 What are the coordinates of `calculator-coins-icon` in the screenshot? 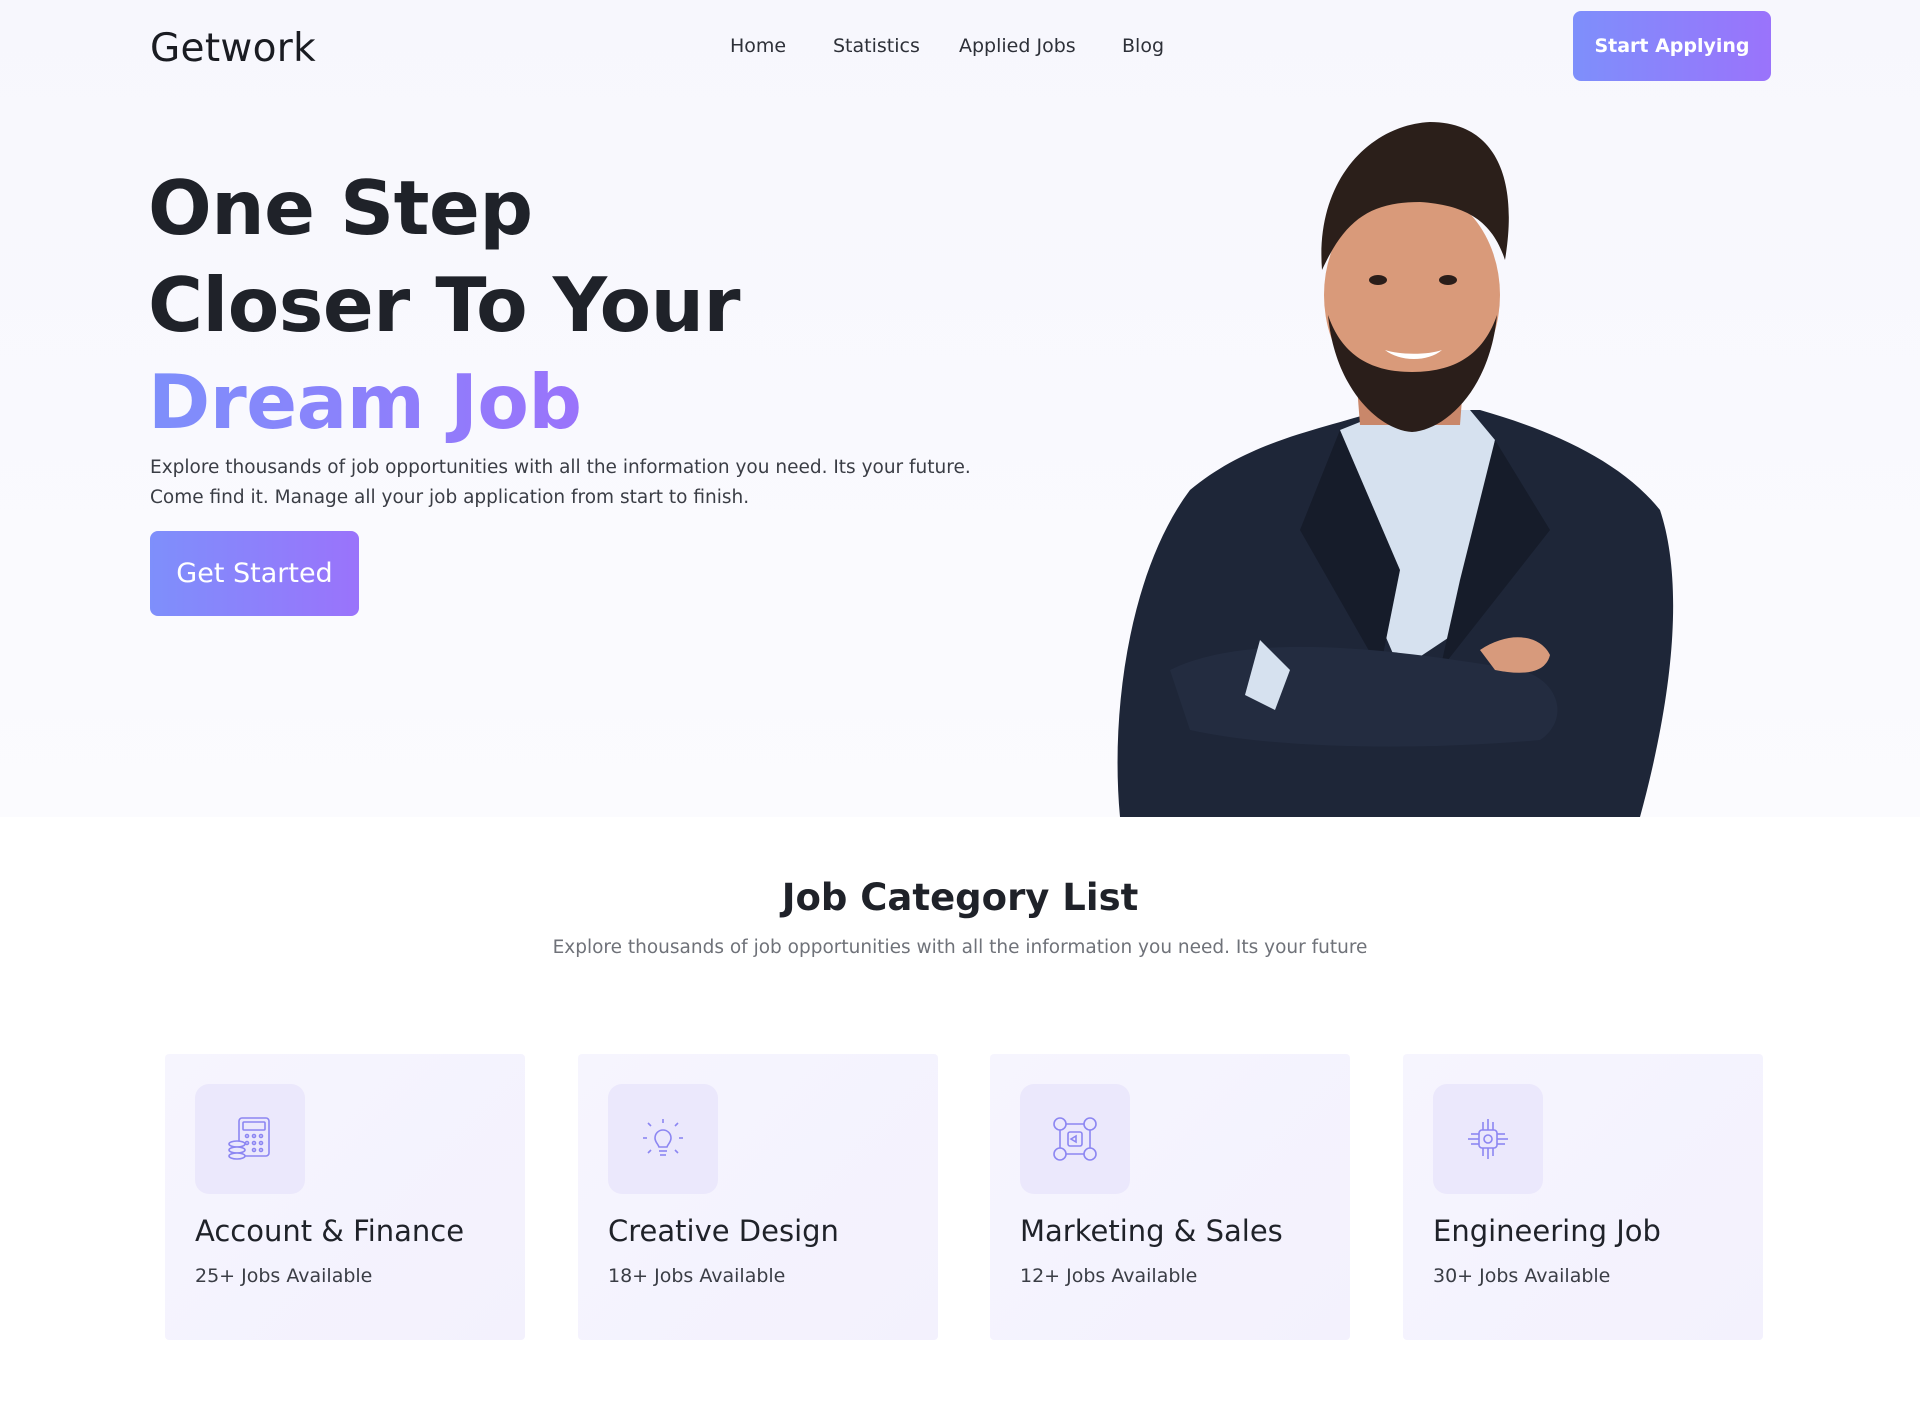 It's located at (250, 1139).